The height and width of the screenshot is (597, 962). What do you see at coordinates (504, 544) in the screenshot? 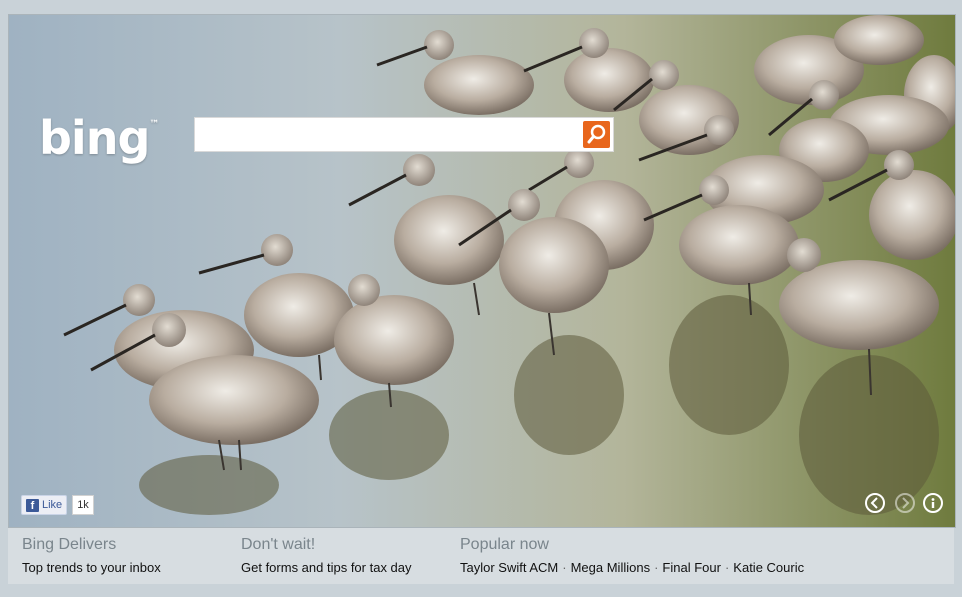
I see `footer-heading: Popular now` at bounding box center [504, 544].